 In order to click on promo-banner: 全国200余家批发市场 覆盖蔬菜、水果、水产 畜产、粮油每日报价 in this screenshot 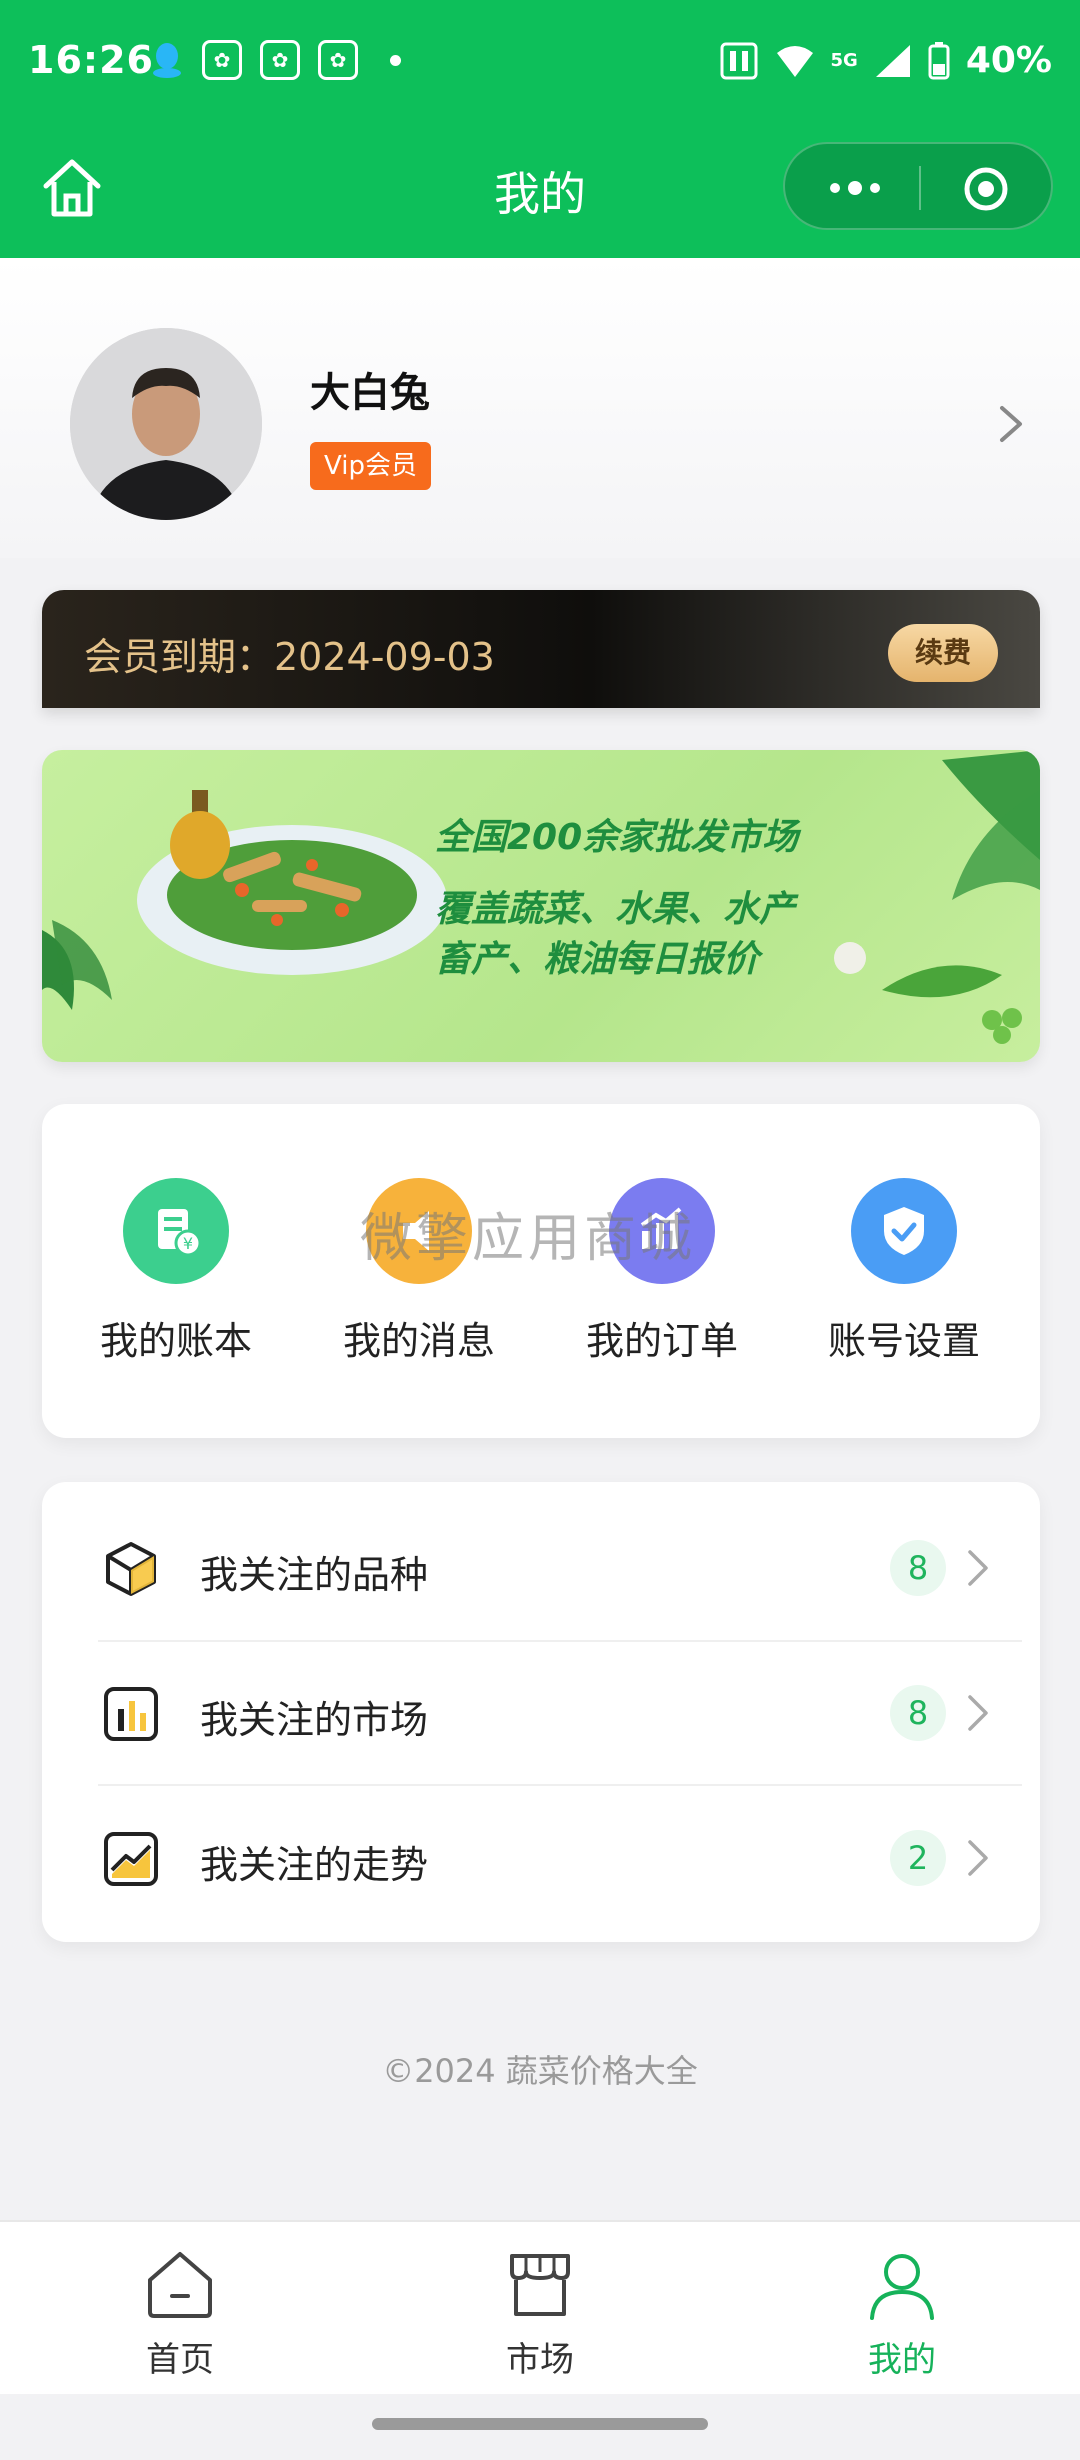, I will do `click(541, 906)`.